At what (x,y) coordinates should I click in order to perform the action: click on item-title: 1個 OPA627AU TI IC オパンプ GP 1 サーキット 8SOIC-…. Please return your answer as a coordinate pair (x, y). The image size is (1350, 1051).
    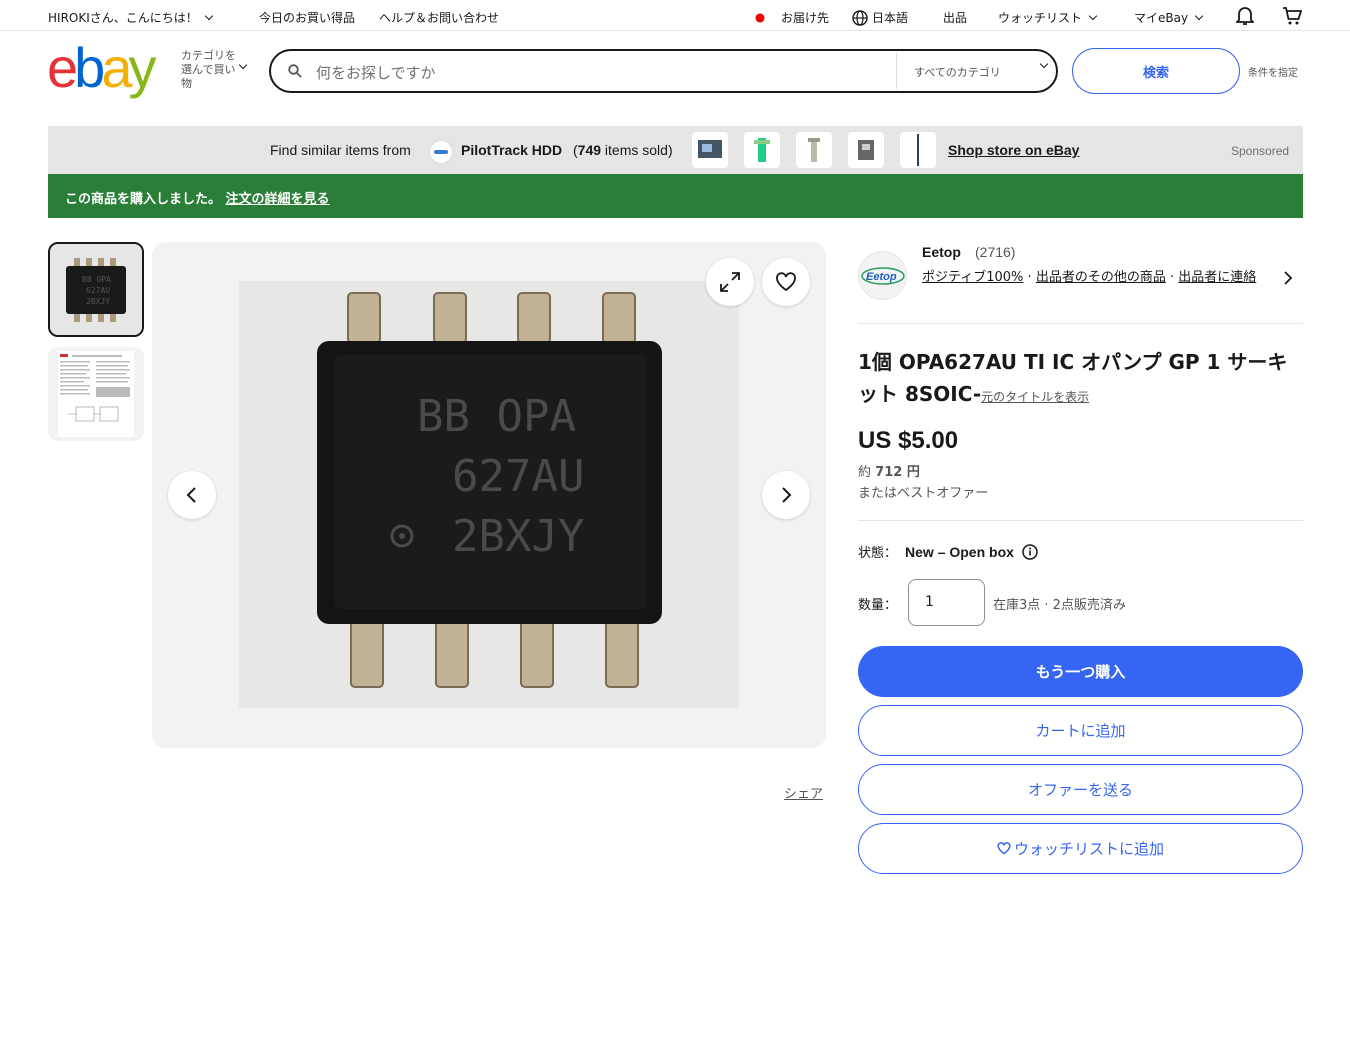
    Looking at the image, I should click on (1078, 379).